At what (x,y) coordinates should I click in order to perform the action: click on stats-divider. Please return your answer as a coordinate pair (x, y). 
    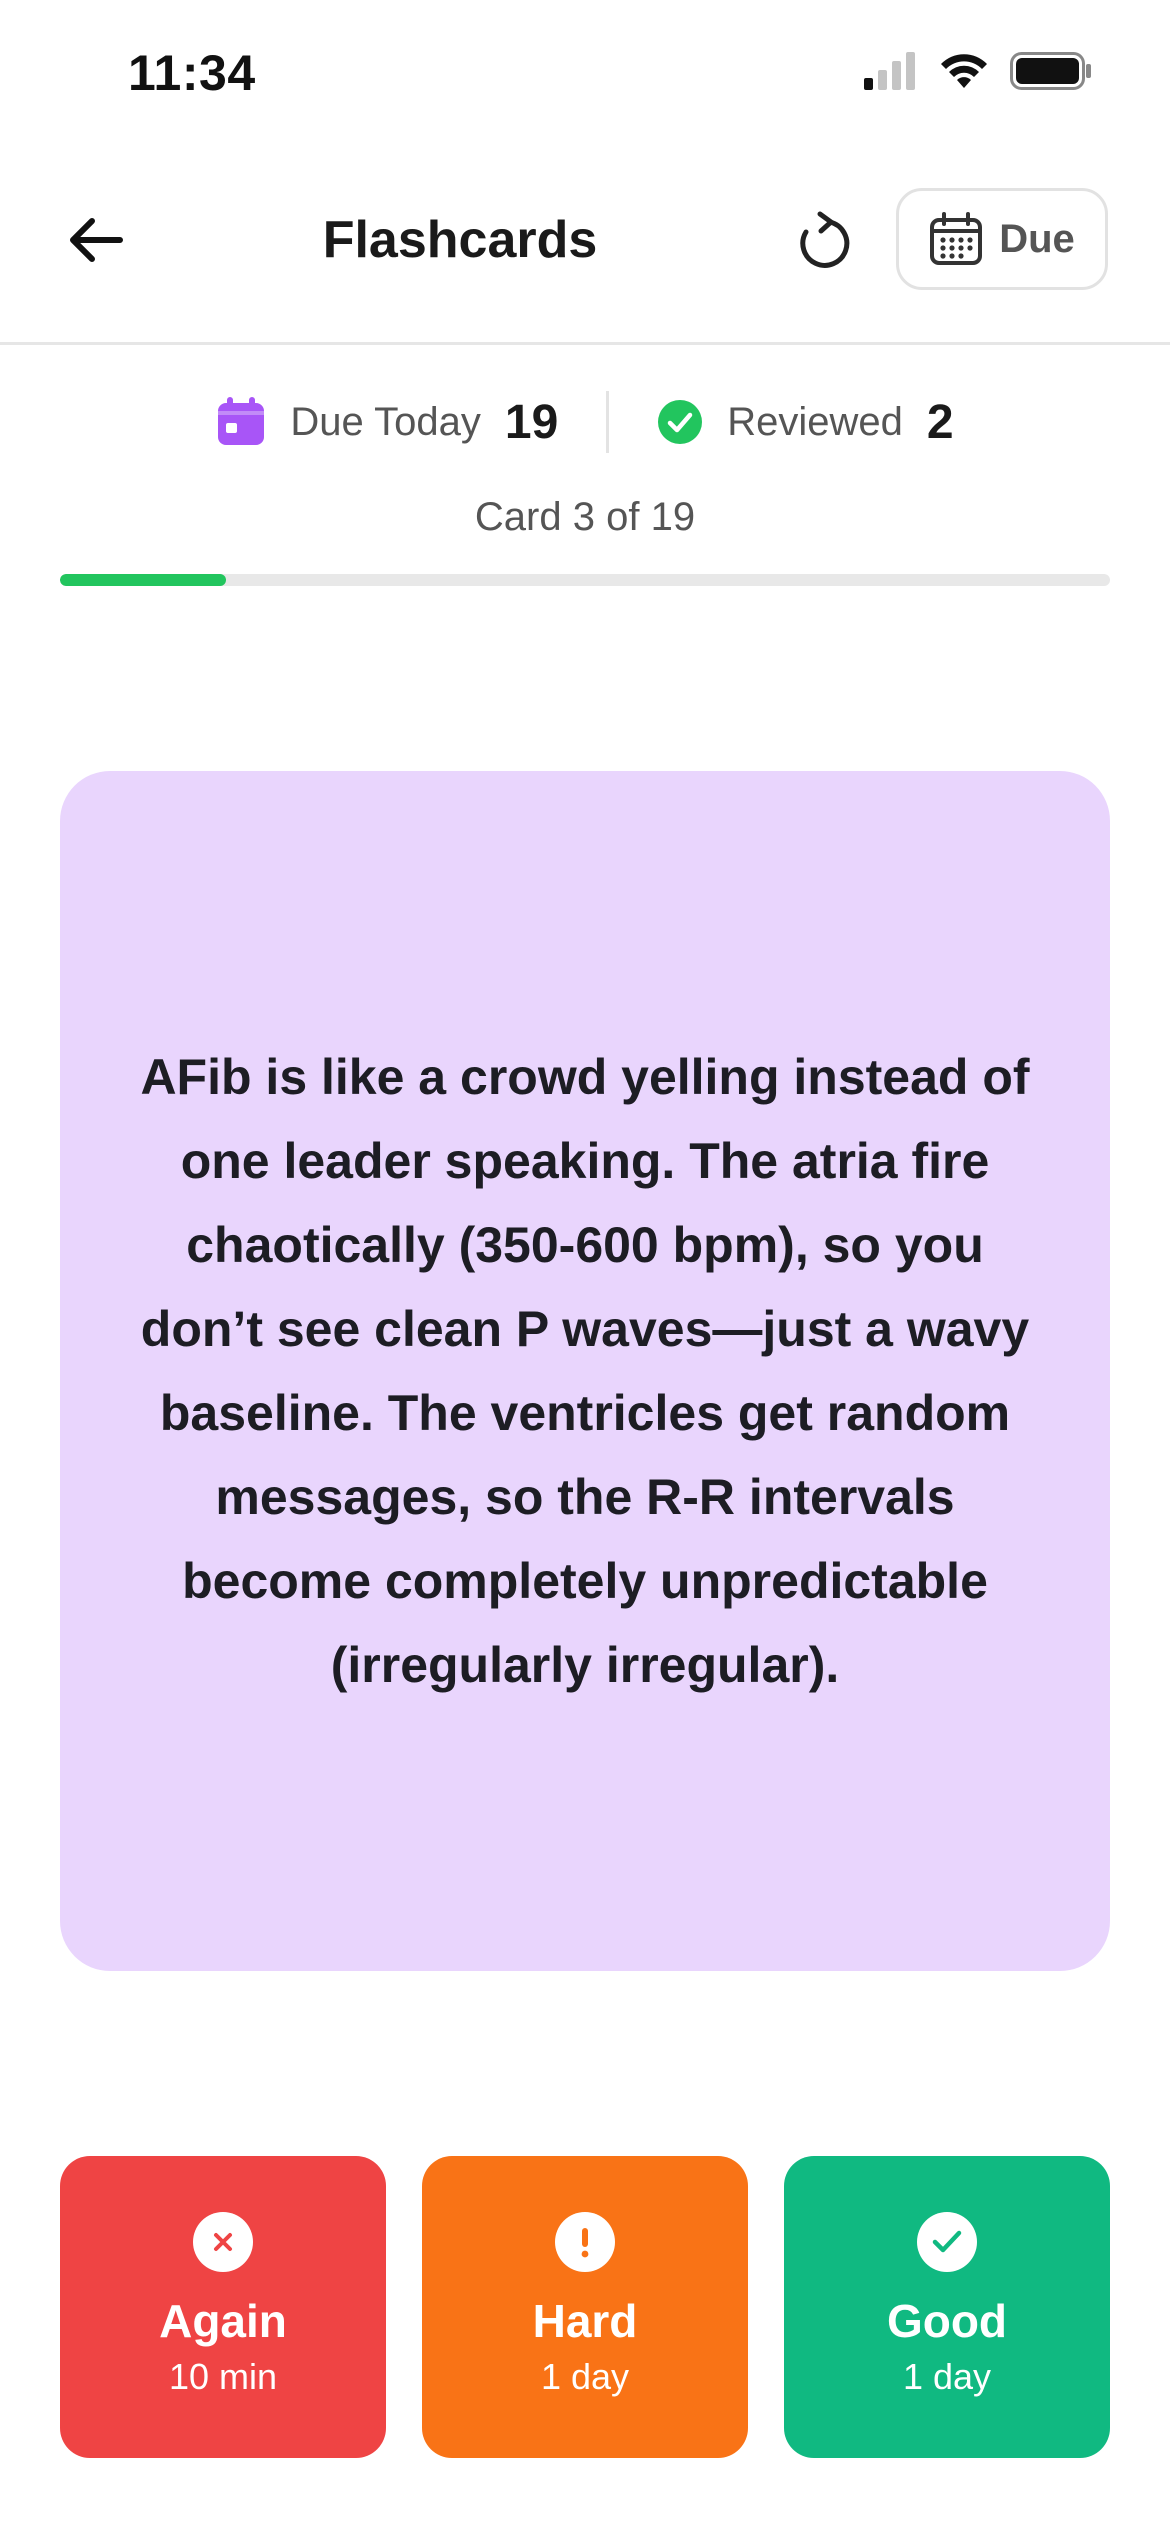
    Looking at the image, I should click on (608, 422).